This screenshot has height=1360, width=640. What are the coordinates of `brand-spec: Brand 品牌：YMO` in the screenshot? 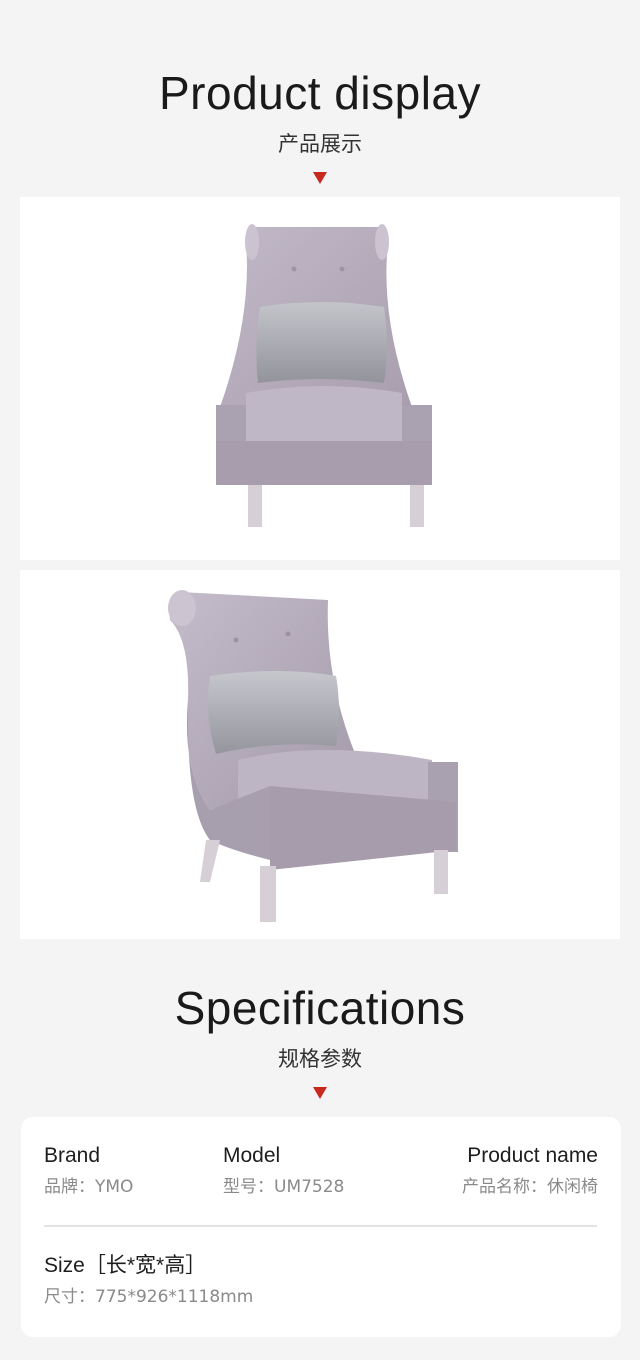 It's located at (88, 1170).